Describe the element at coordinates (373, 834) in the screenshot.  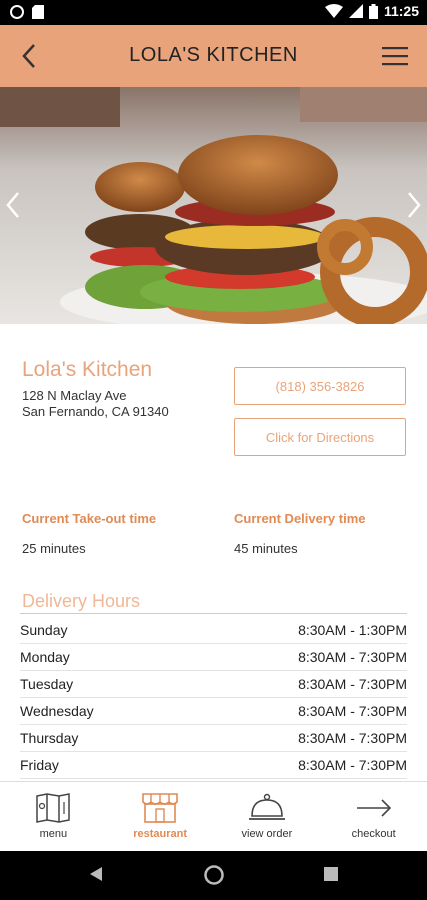
I see `nav-checkout-label: checkout` at that location.